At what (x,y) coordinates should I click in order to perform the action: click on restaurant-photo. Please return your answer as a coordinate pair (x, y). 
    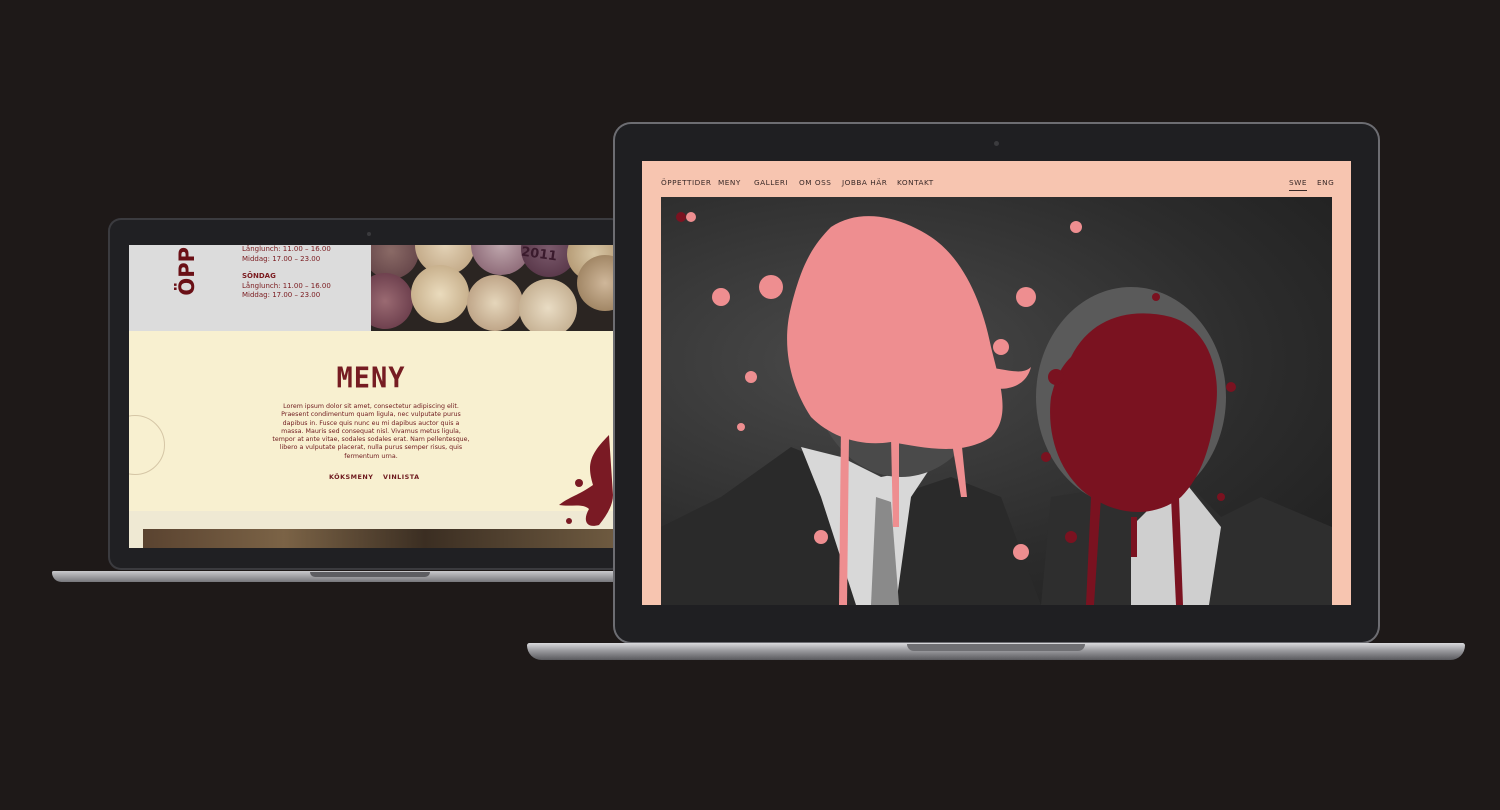
    Looking at the image, I should click on (378, 538).